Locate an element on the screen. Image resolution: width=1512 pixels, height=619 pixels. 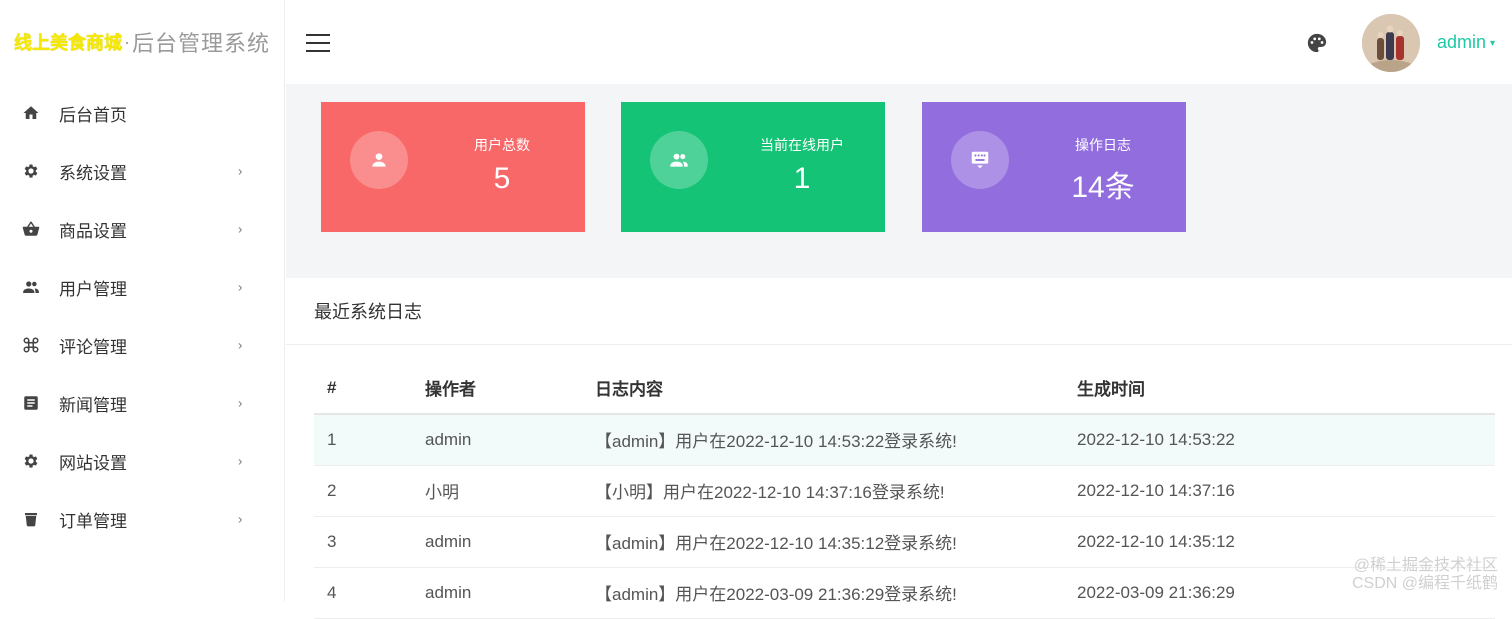
column-header: 生成时间 is located at coordinates (1286, 388).